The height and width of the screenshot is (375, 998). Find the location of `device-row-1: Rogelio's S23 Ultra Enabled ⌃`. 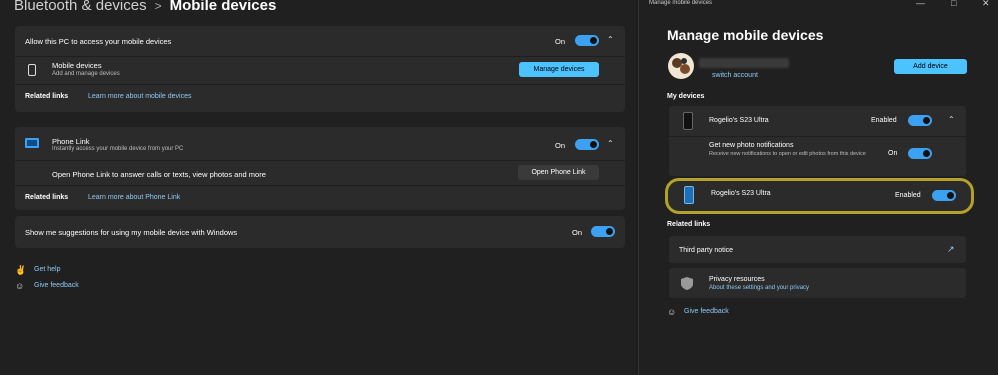

device-row-1: Rogelio's S23 Ultra Enabled ⌃ is located at coordinates (817, 121).